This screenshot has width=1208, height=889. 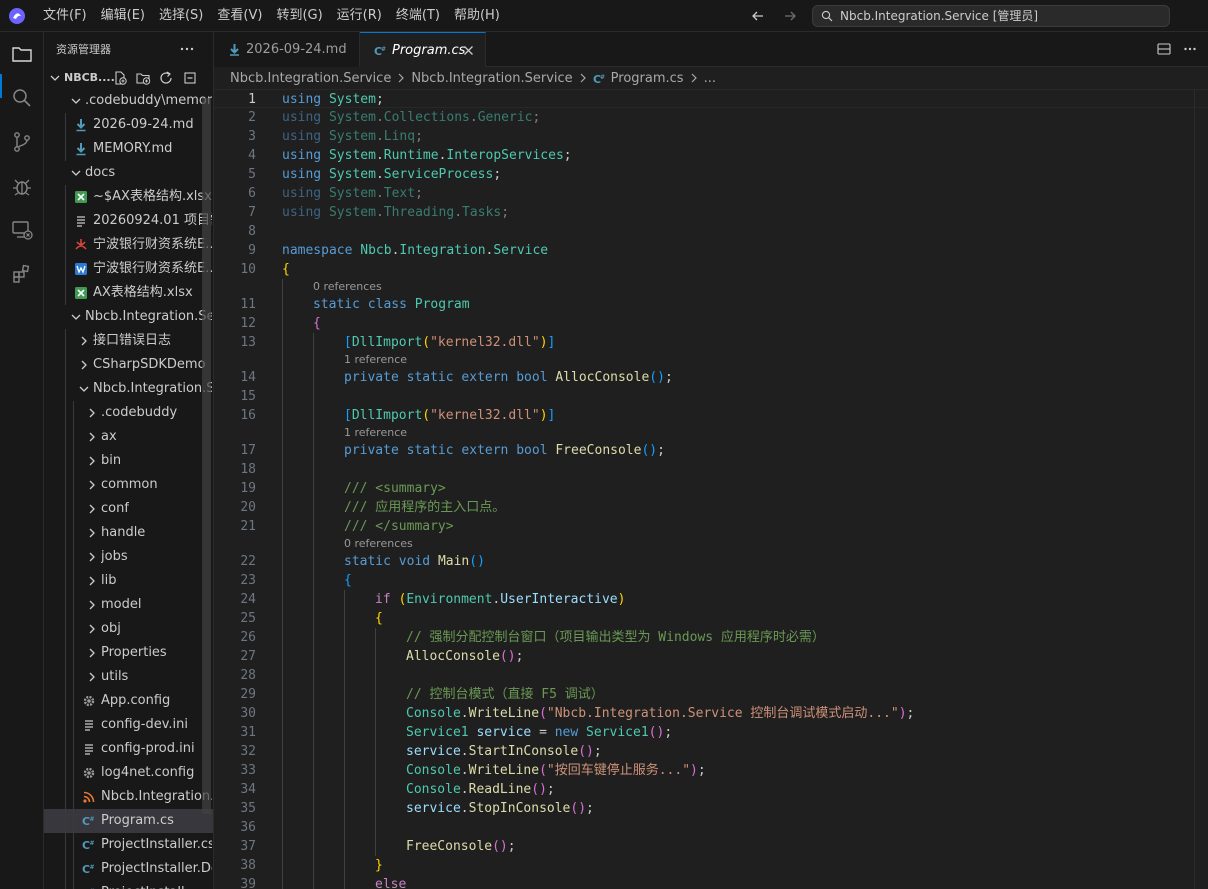 I want to click on code-line: 38}, so click(x=711, y=865).